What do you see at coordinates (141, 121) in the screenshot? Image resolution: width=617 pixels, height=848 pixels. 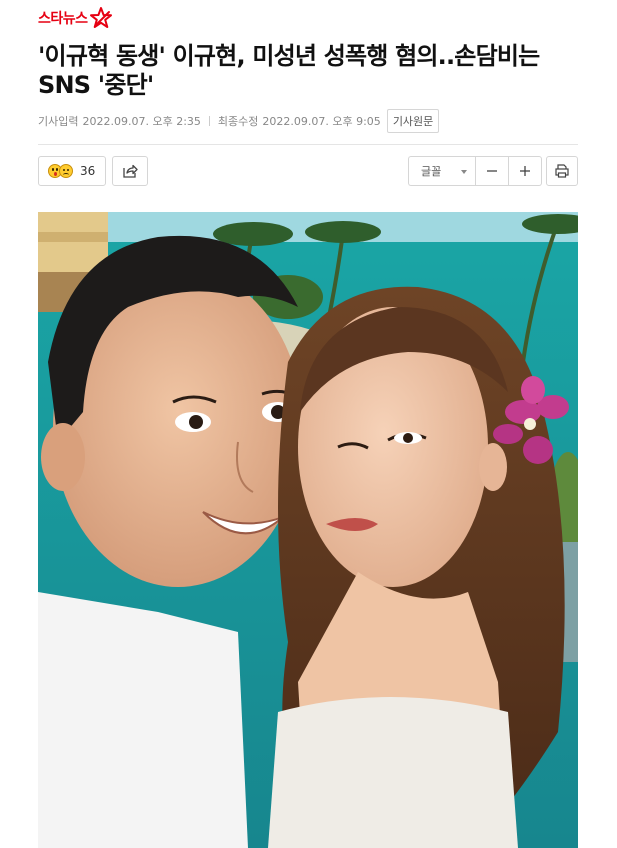 I see `published-time: 2022.09.07. 오후 2:35` at bounding box center [141, 121].